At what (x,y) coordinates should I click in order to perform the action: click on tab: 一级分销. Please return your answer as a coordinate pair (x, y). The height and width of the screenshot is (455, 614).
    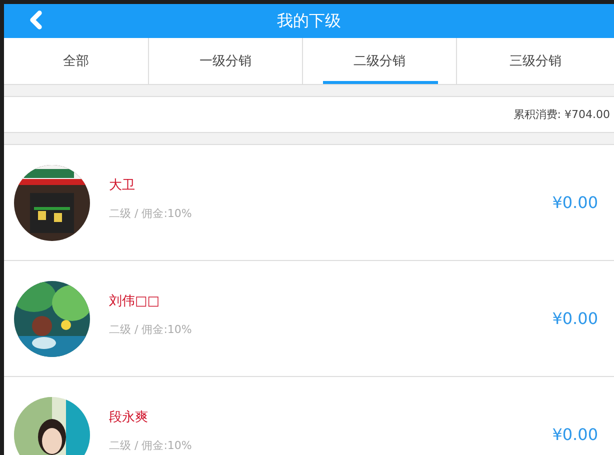
    Looking at the image, I should click on (225, 61).